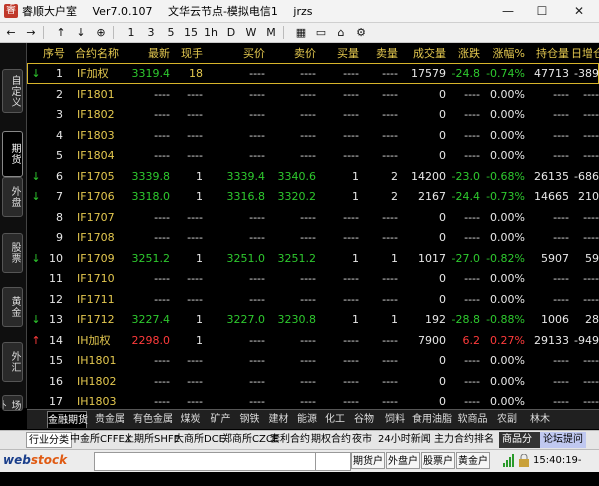 Image resolution: width=599 pixels, height=486 pixels. What do you see at coordinates (191, 32) in the screenshot?
I see `toolbar-button-8: 15` at bounding box center [191, 32].